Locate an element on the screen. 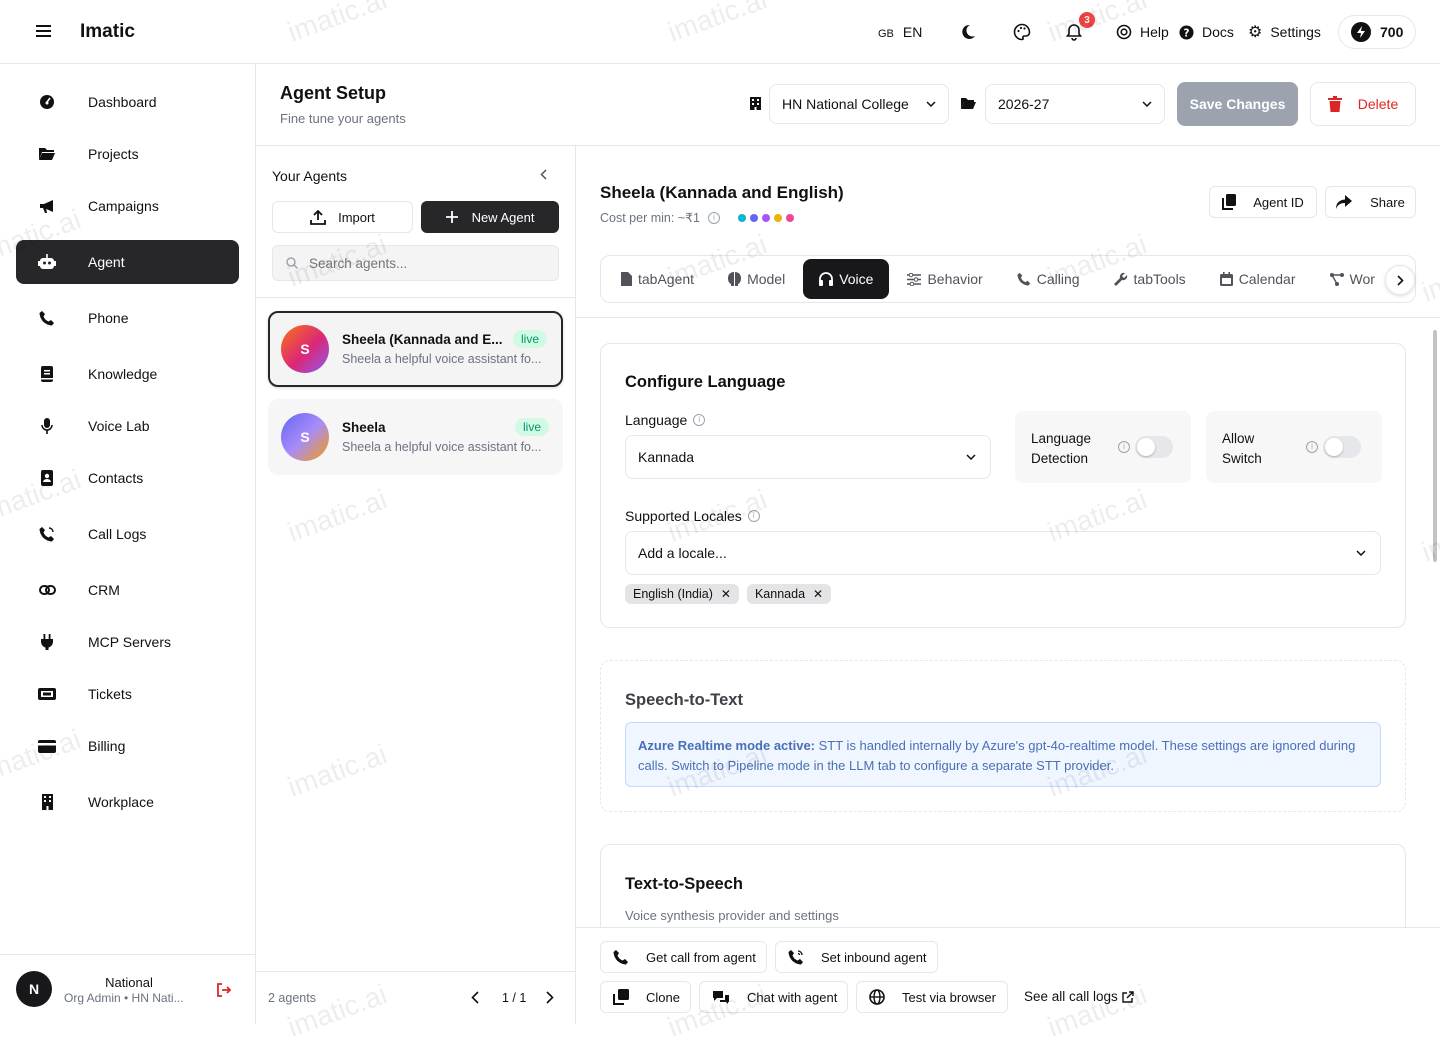 Image resolution: width=1440 pixels, height=1044 pixels. sidebar-item-tickets: Tickets is located at coordinates (127, 694).